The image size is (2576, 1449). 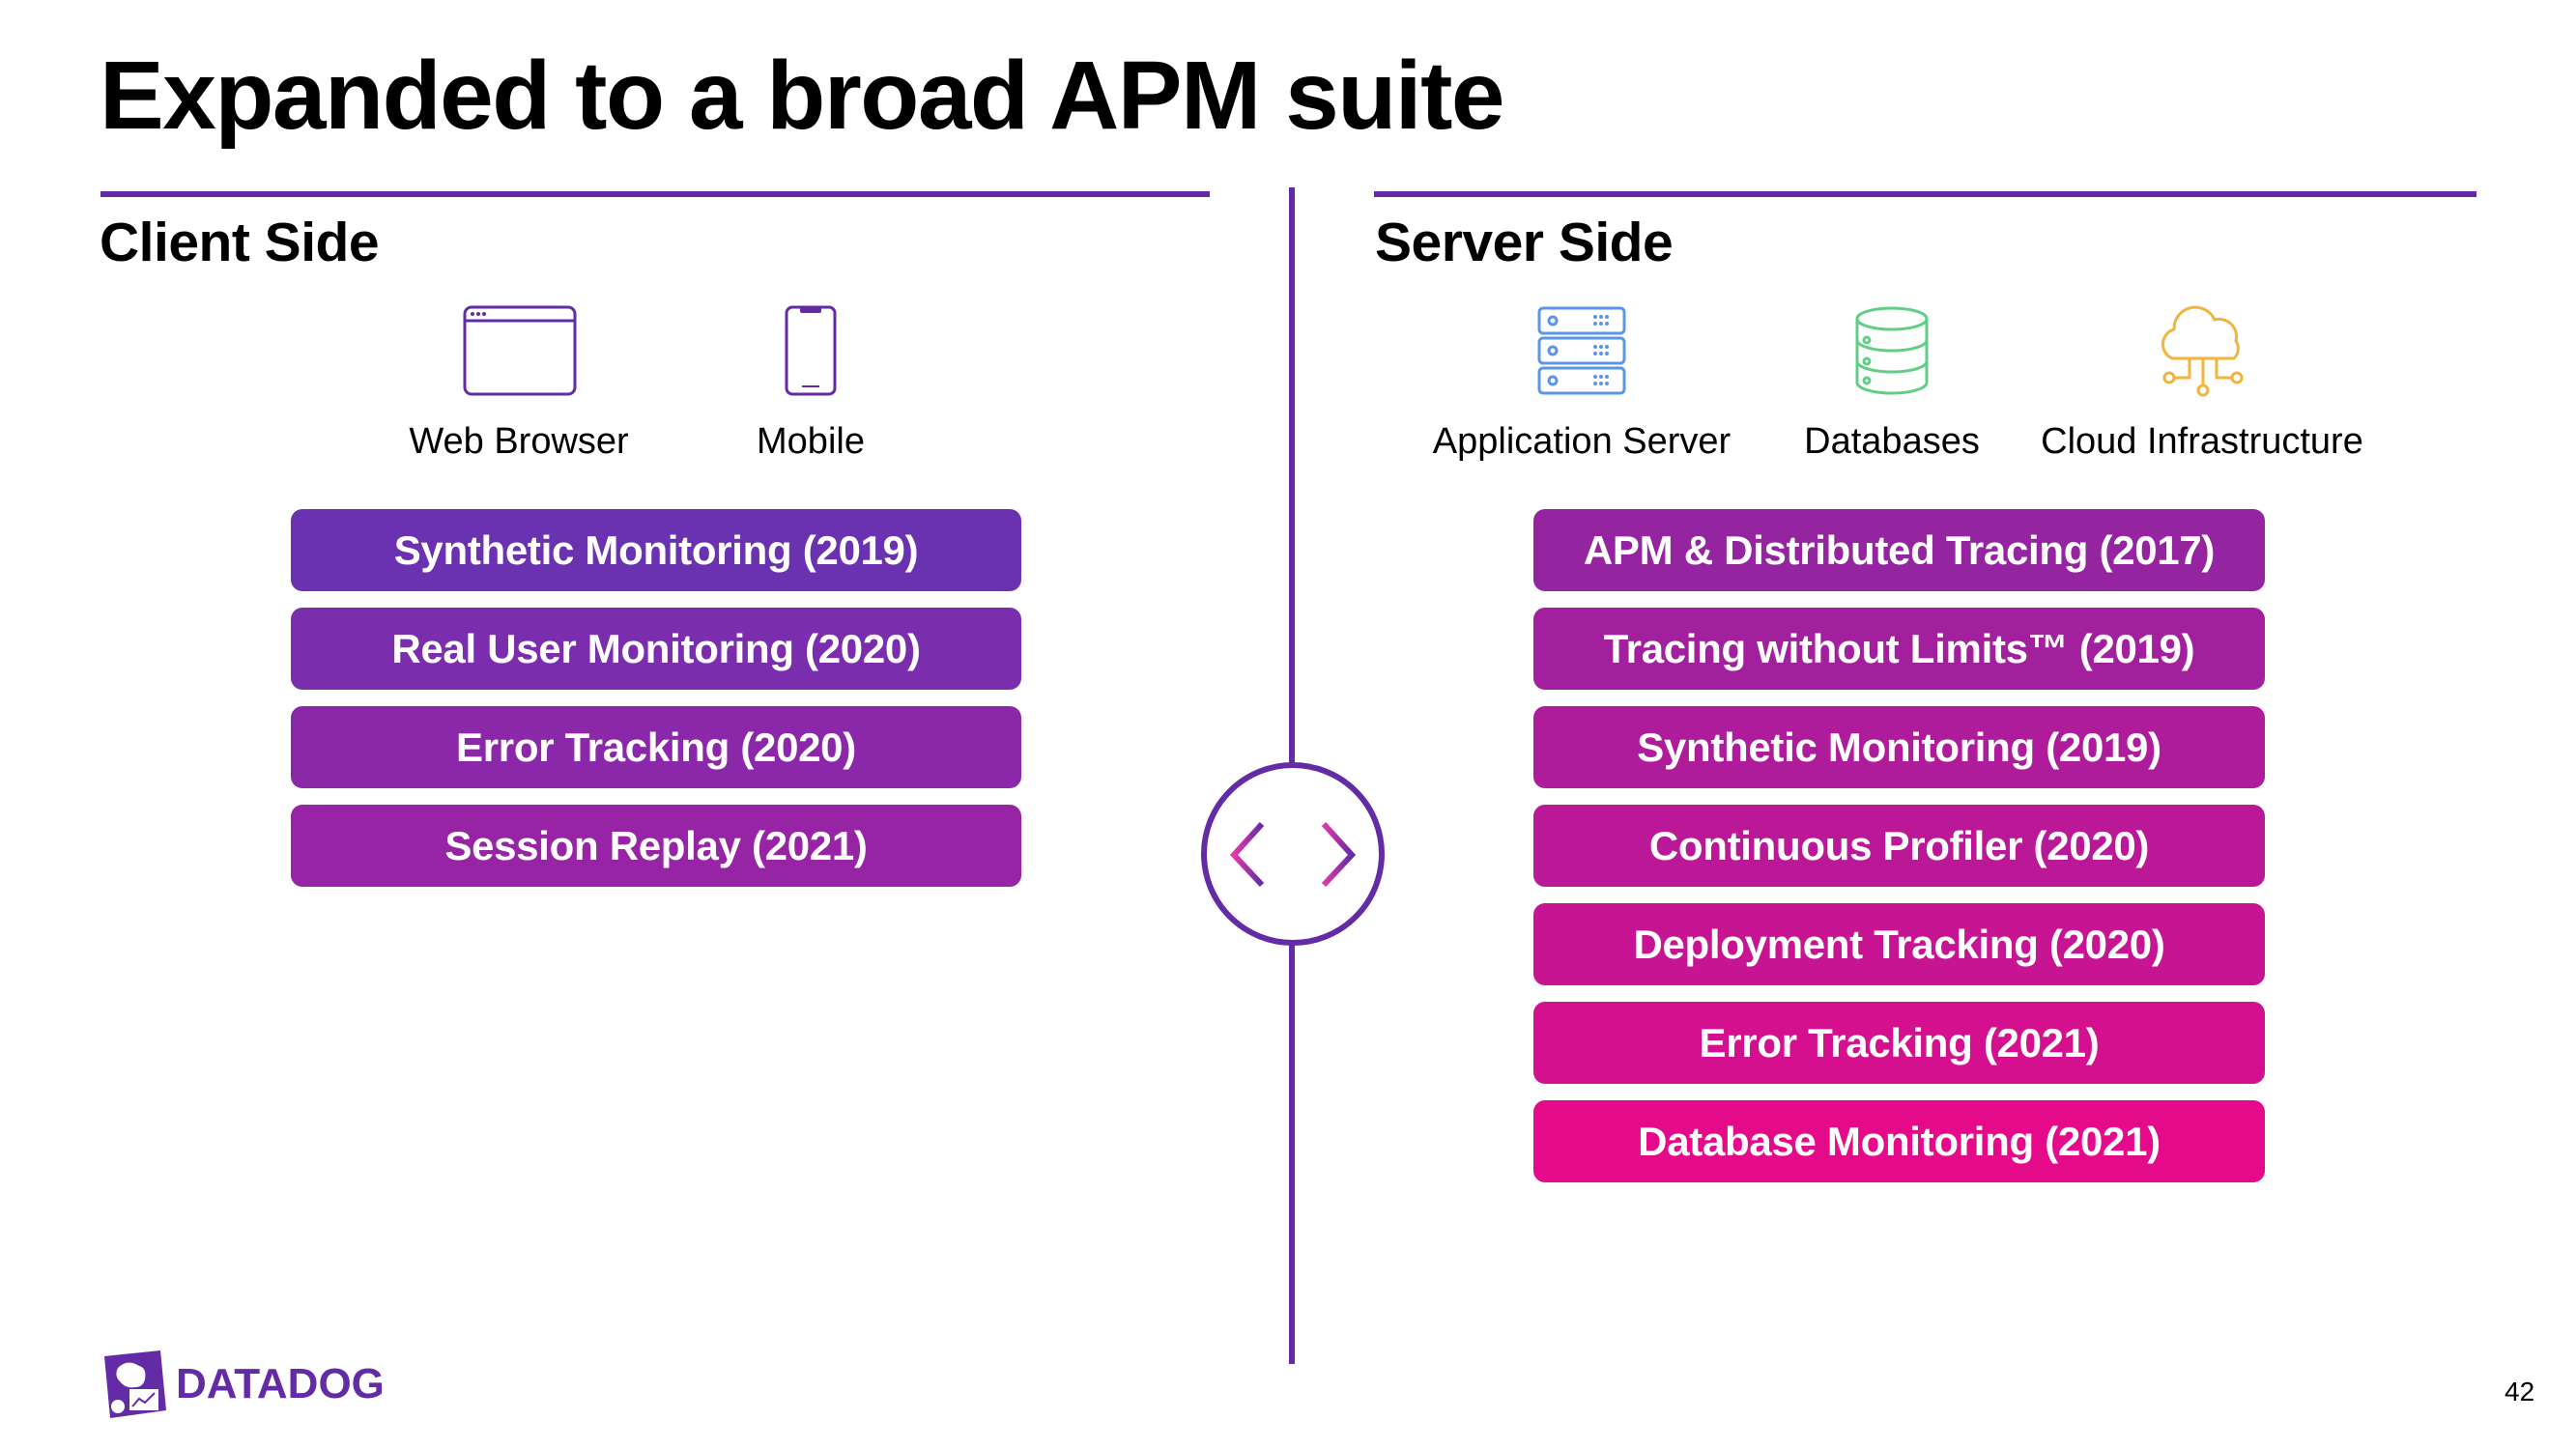 I want to click on source-label-databases: Databases, so click(x=1892, y=441).